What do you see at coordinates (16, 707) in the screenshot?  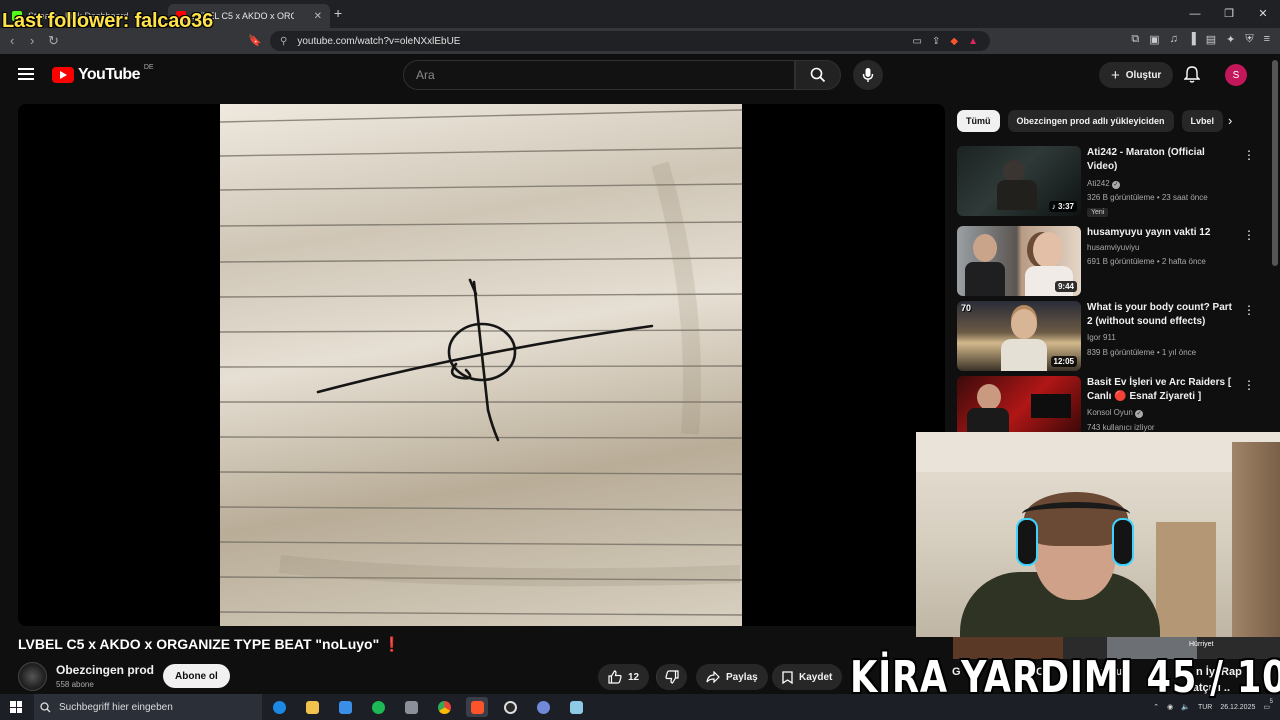 I see `windows-start-icon` at bounding box center [16, 707].